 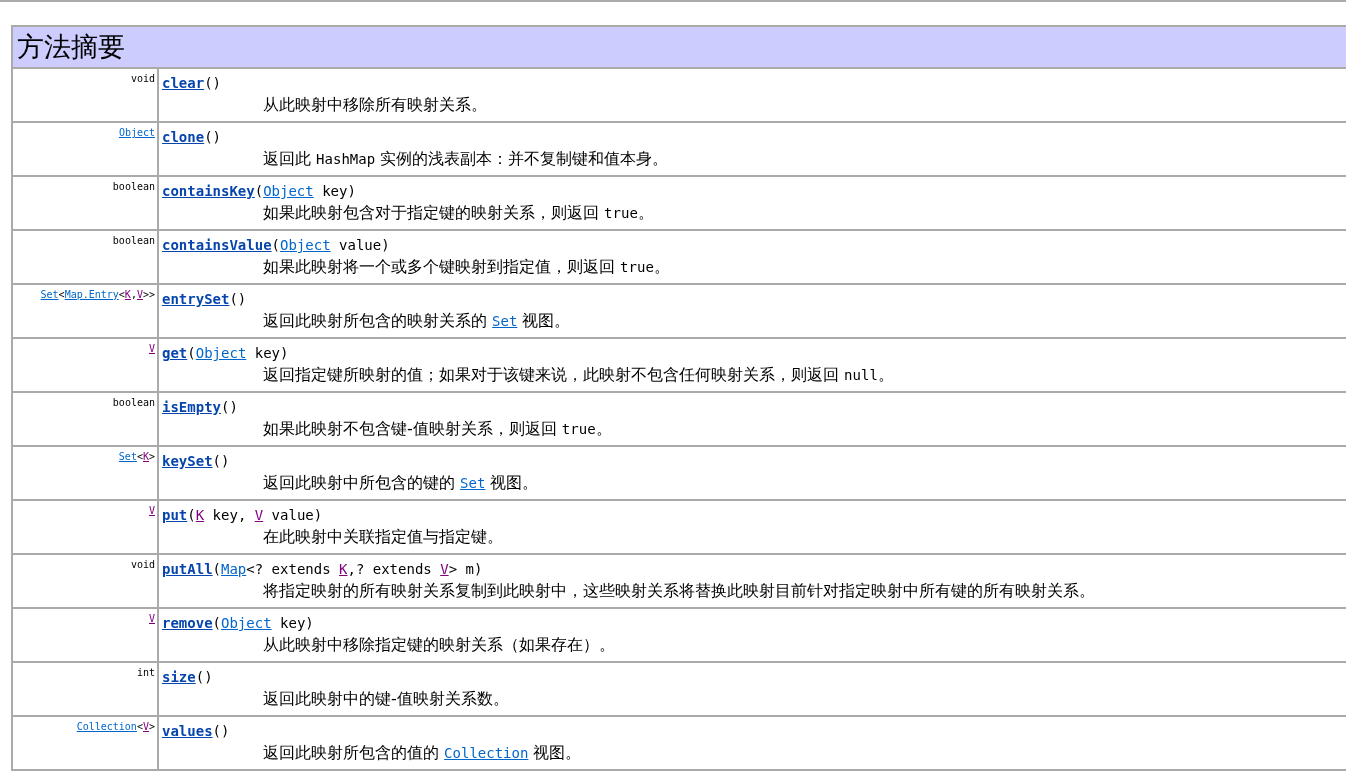 What do you see at coordinates (187, 569) in the screenshot?
I see `method-name-link: putAll` at bounding box center [187, 569].